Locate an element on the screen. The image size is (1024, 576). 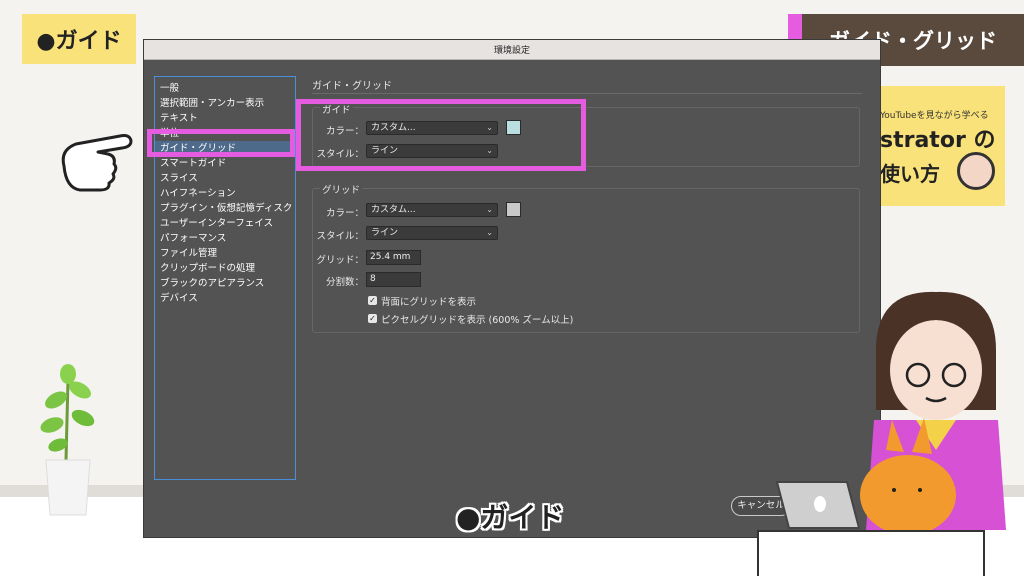
grid-color-swatch is located at coordinates (513, 209).